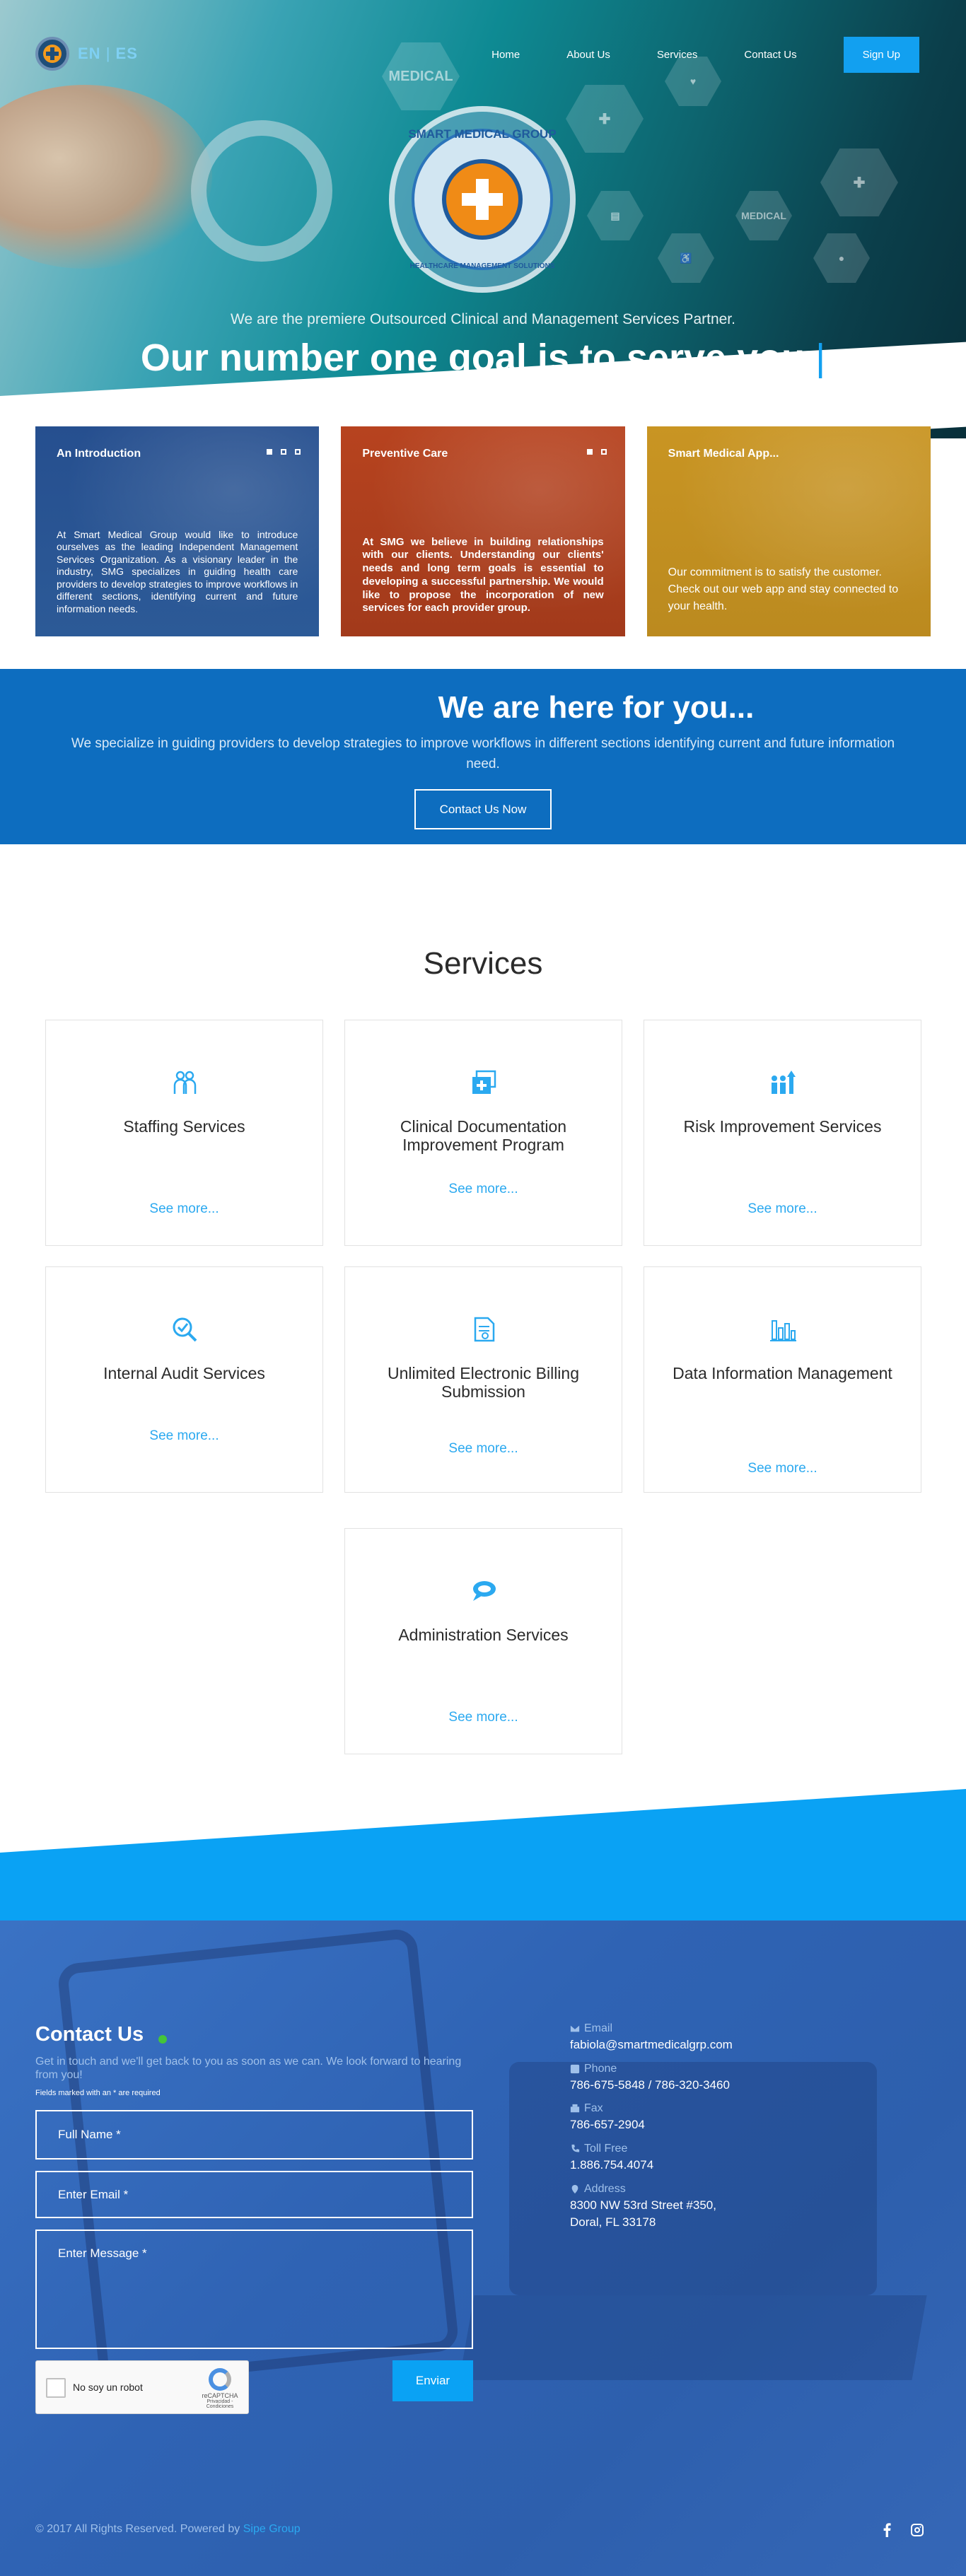 This screenshot has height=2576, width=966. I want to click on envelope-icon, so click(575, 2028).